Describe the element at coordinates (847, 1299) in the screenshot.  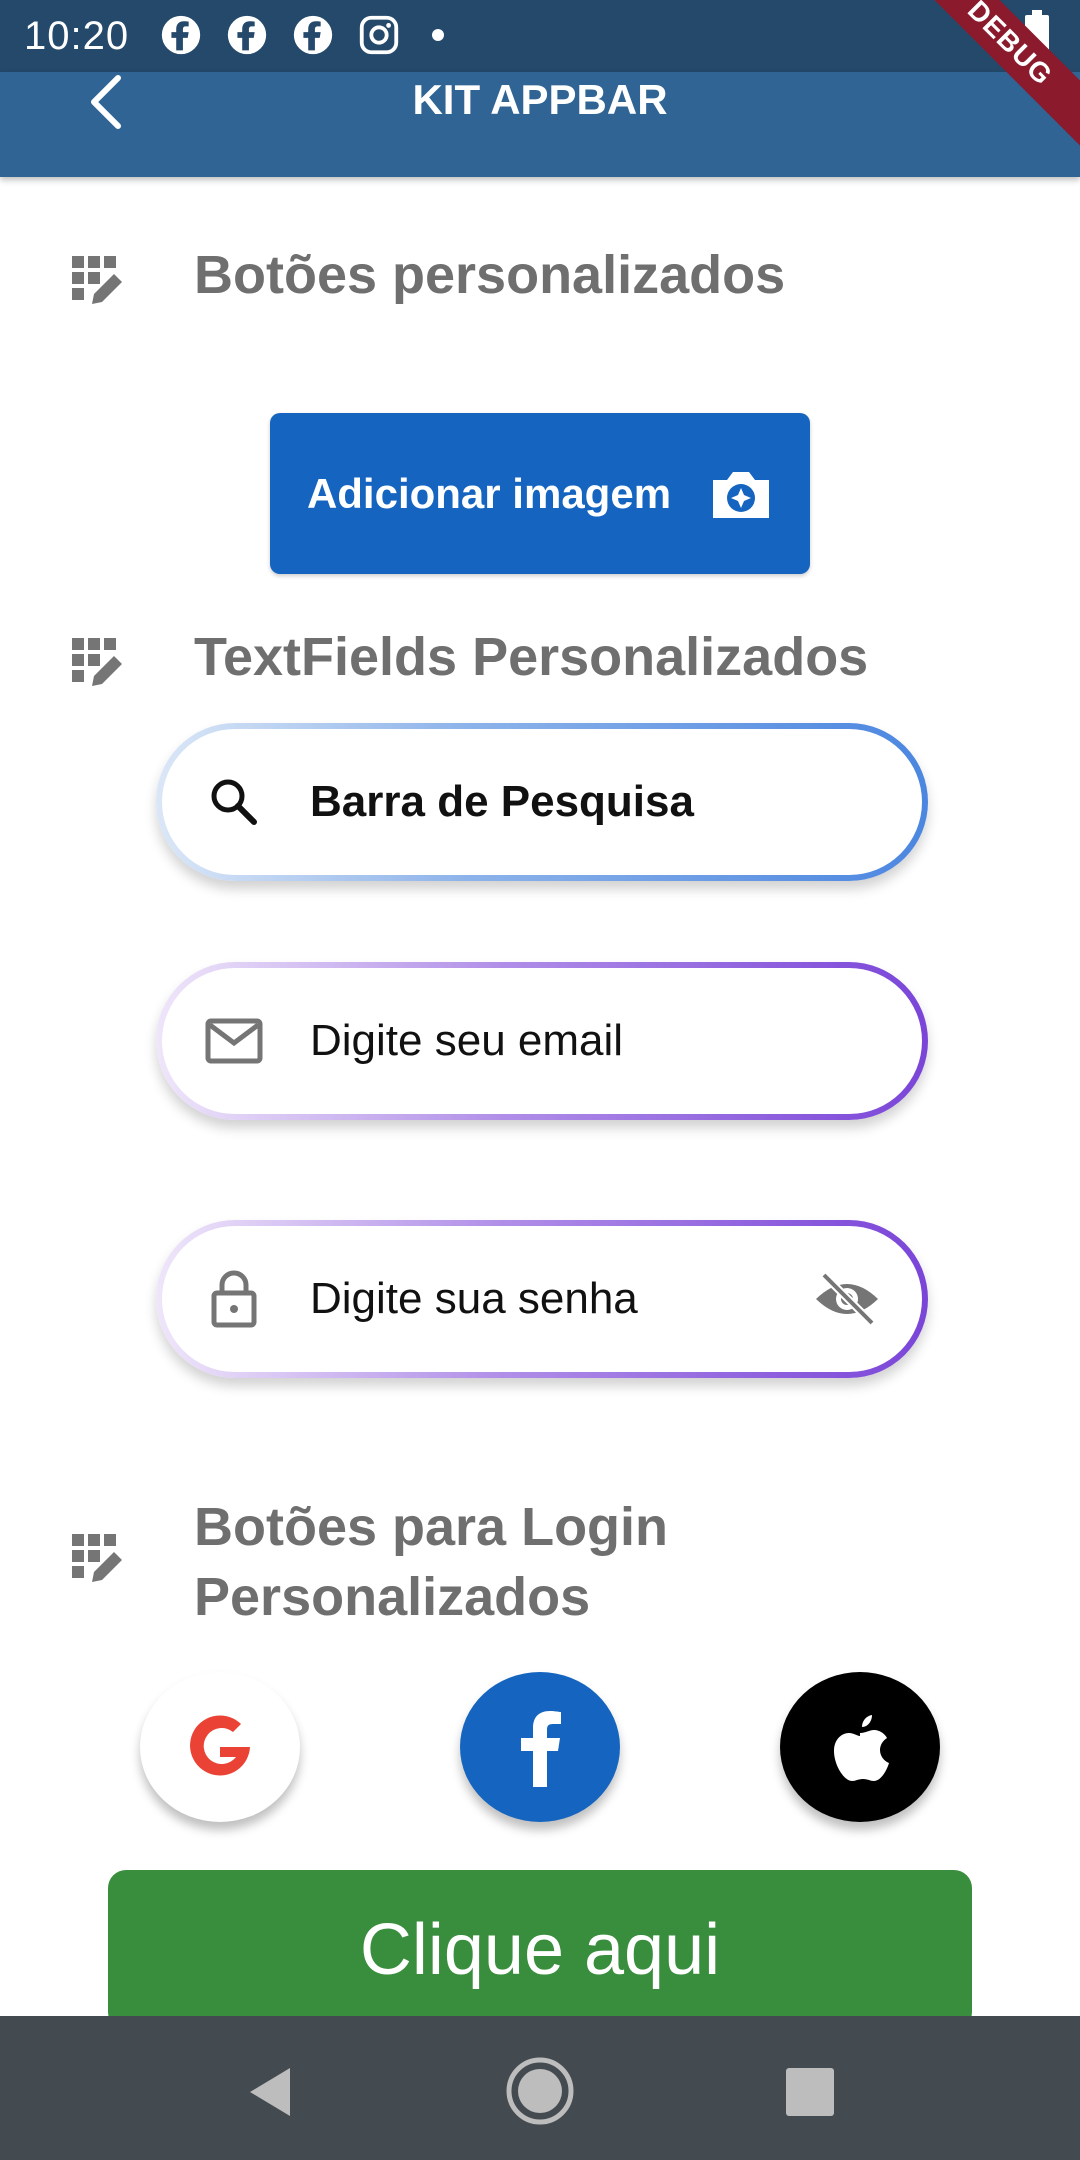
I see `visibility-off-icon` at that location.